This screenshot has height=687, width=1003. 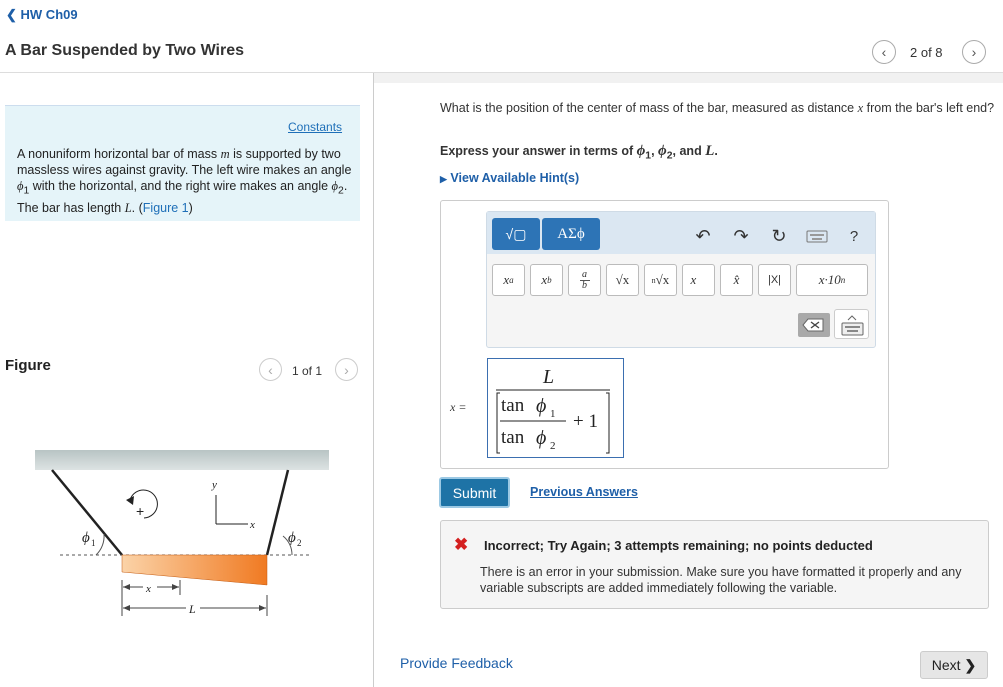 I want to click on answer-expression: L tan ϕ 1 tan ϕ 2 + 1, so click(x=553, y=410).